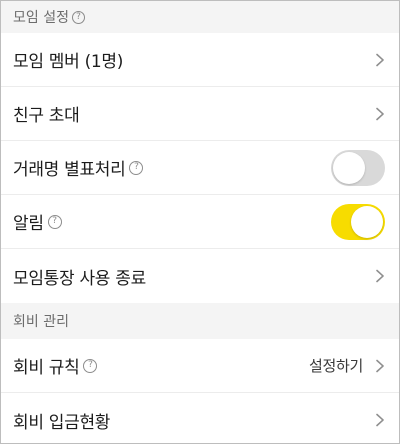 This screenshot has width=400, height=444. Describe the element at coordinates (41, 322) in the screenshot. I see `section-title: 회비 관리` at that location.